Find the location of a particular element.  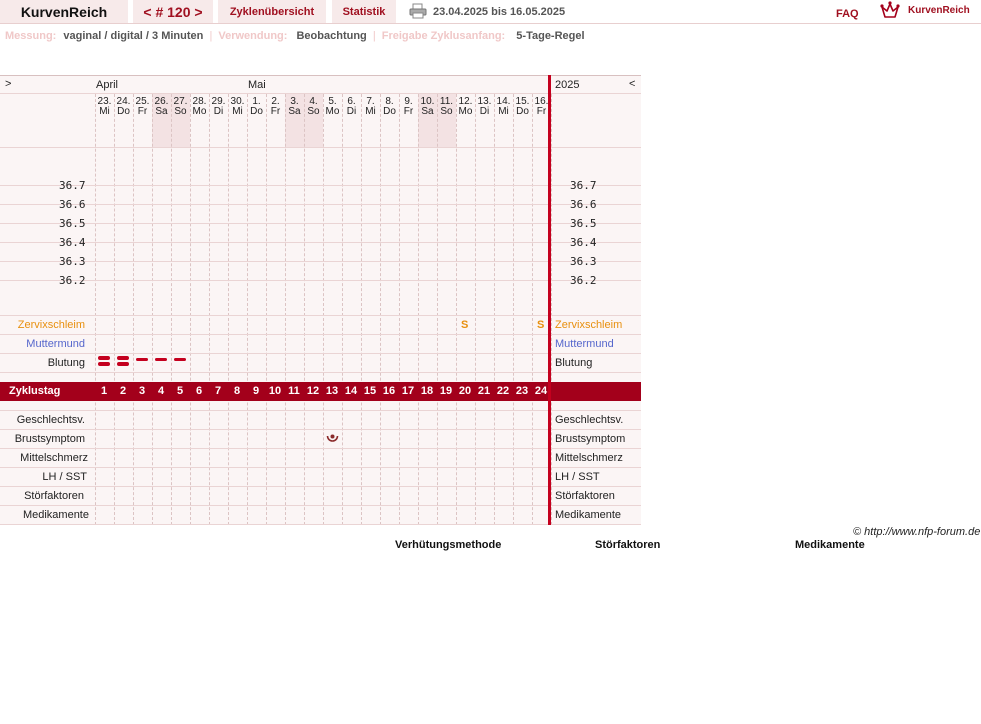

month-april: April is located at coordinates (107, 85).